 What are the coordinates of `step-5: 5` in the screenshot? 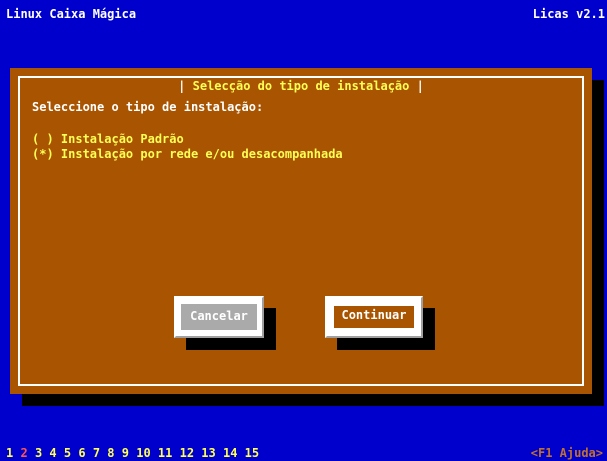 It's located at (67, 453).